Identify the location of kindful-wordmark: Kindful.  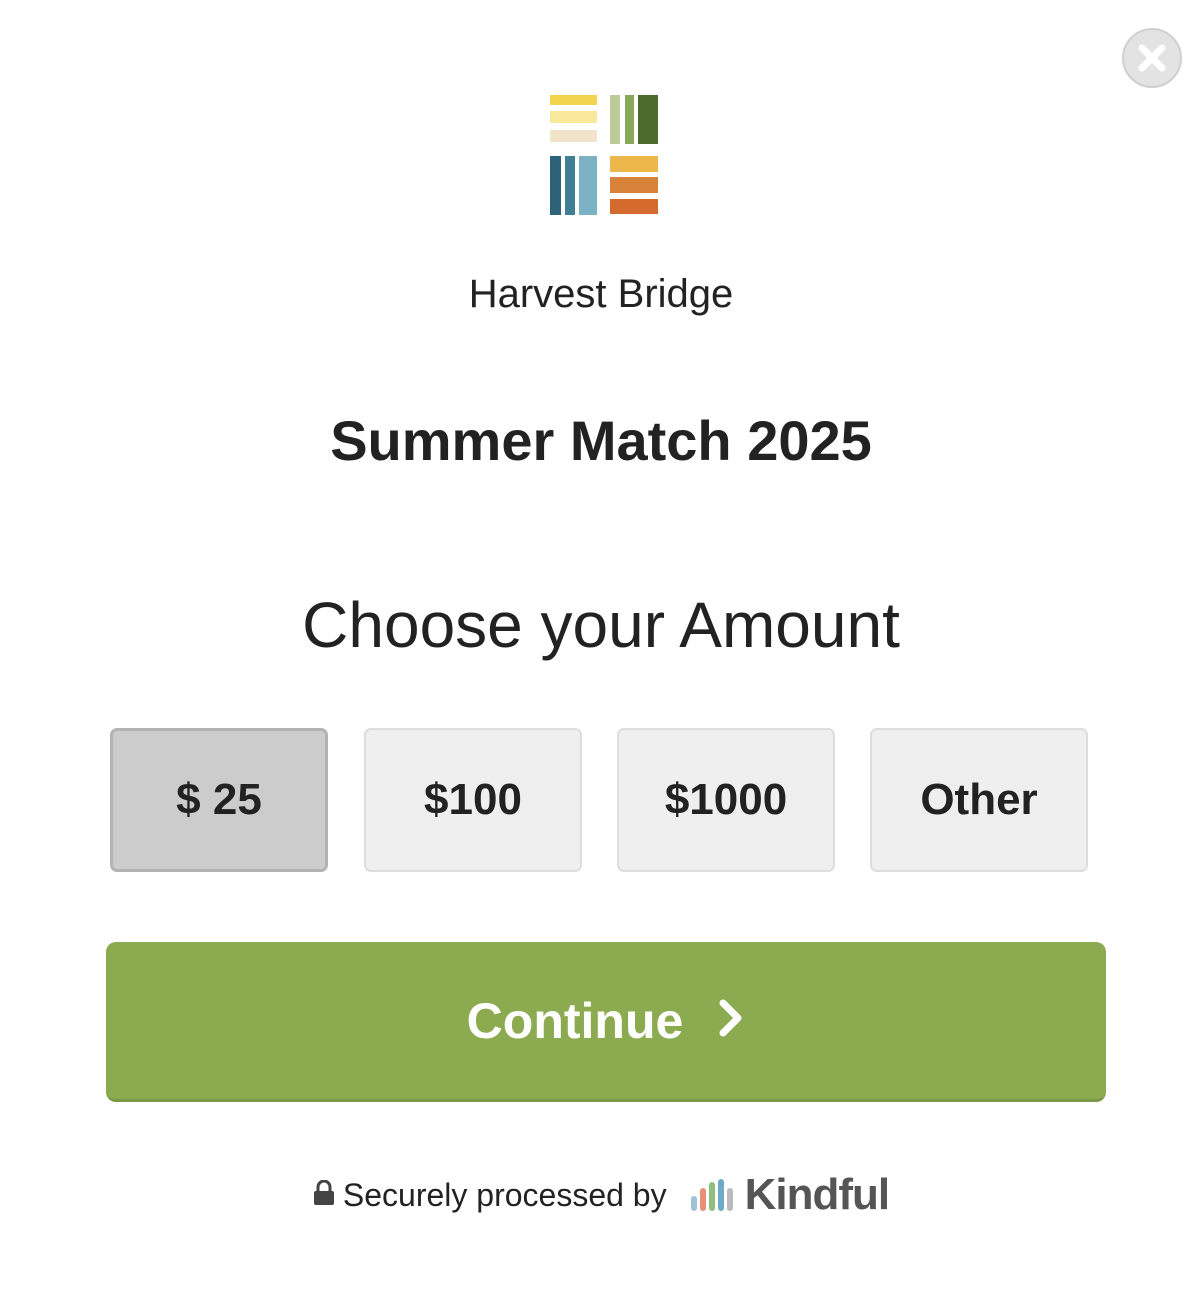
(817, 1194).